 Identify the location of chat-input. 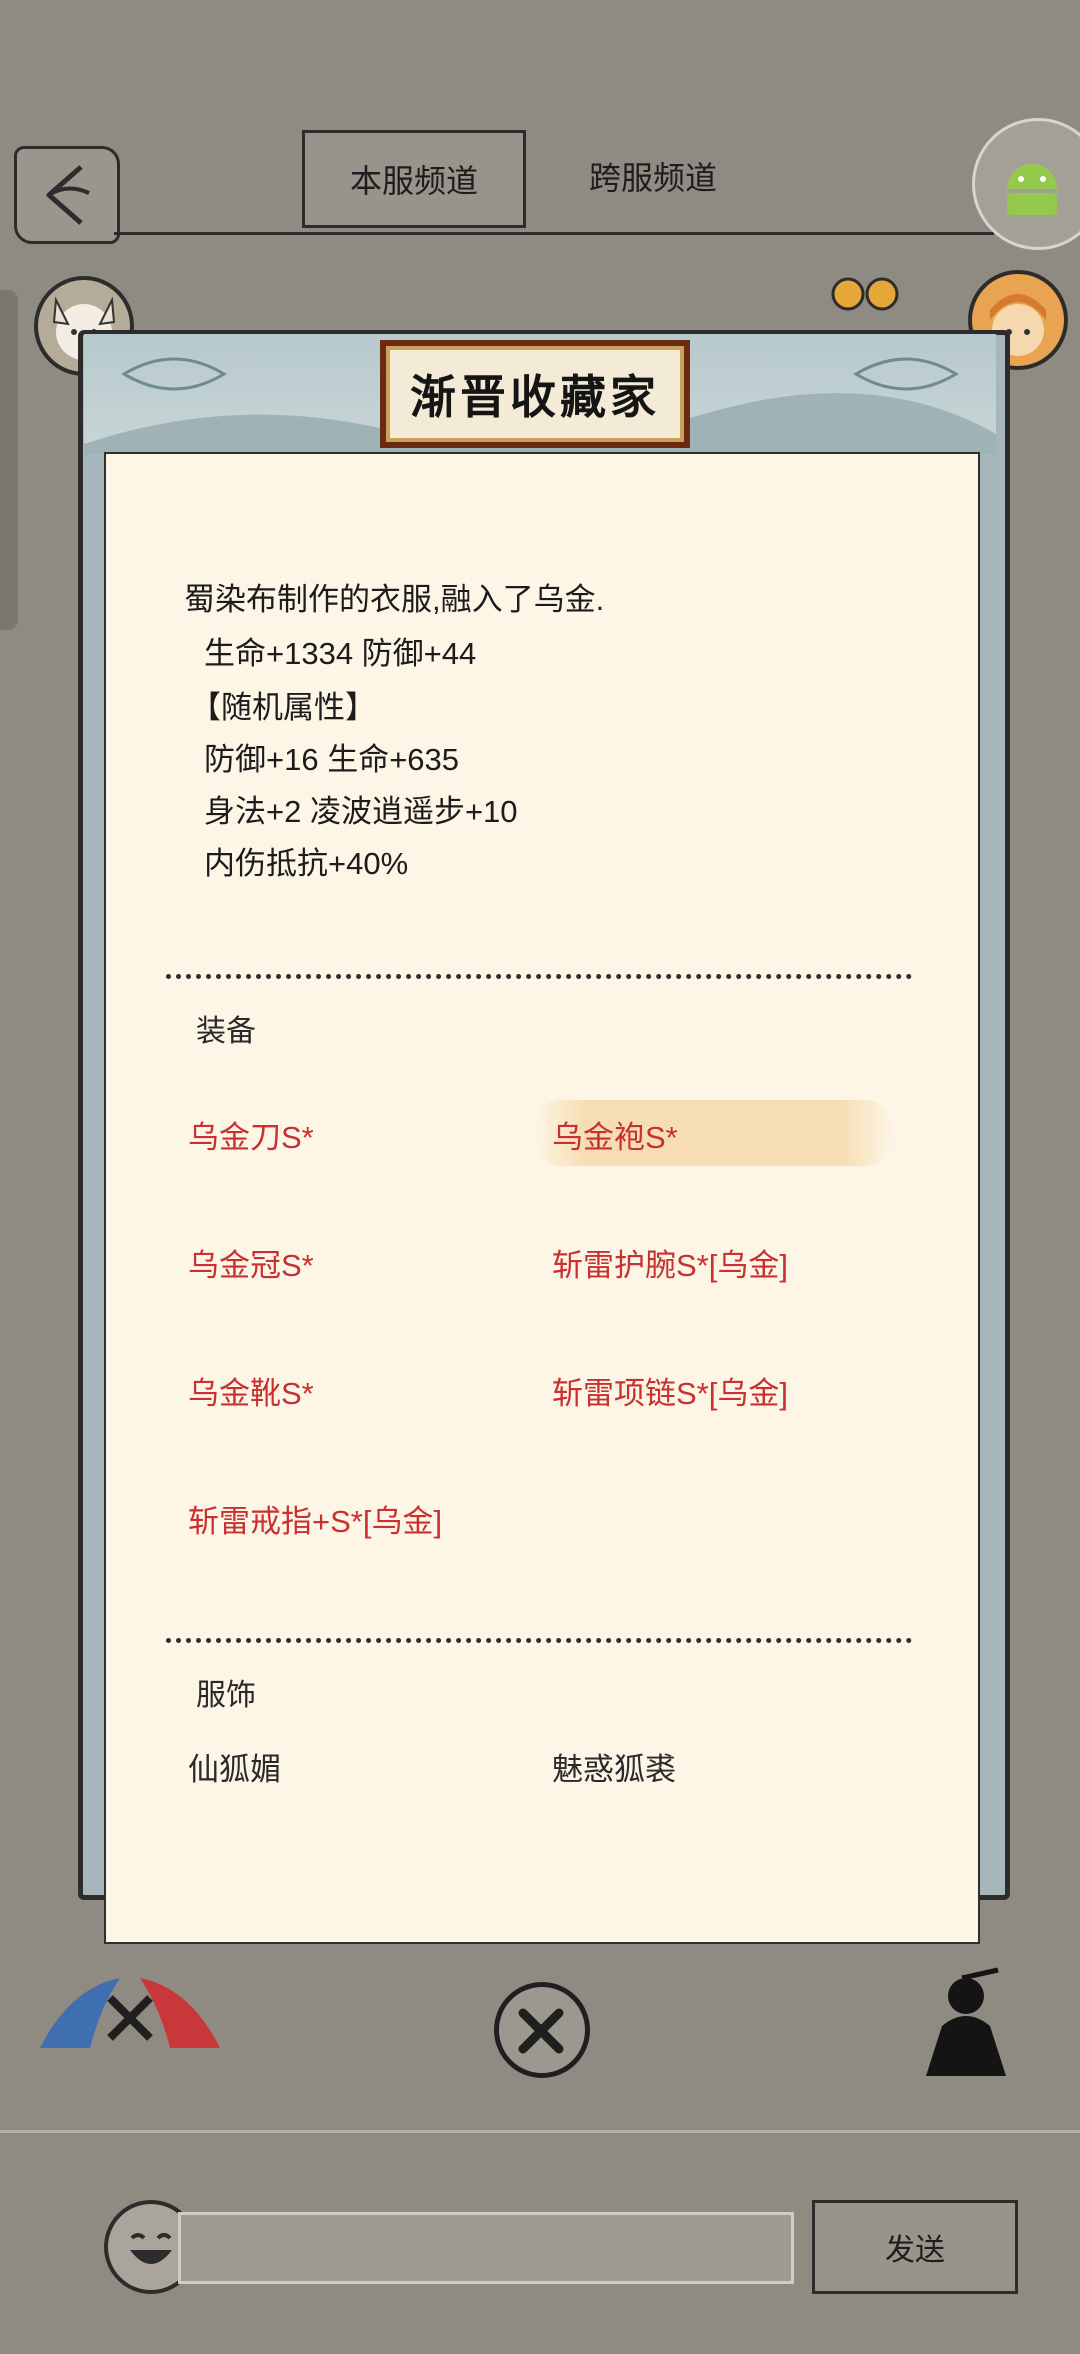
(486, 2248).